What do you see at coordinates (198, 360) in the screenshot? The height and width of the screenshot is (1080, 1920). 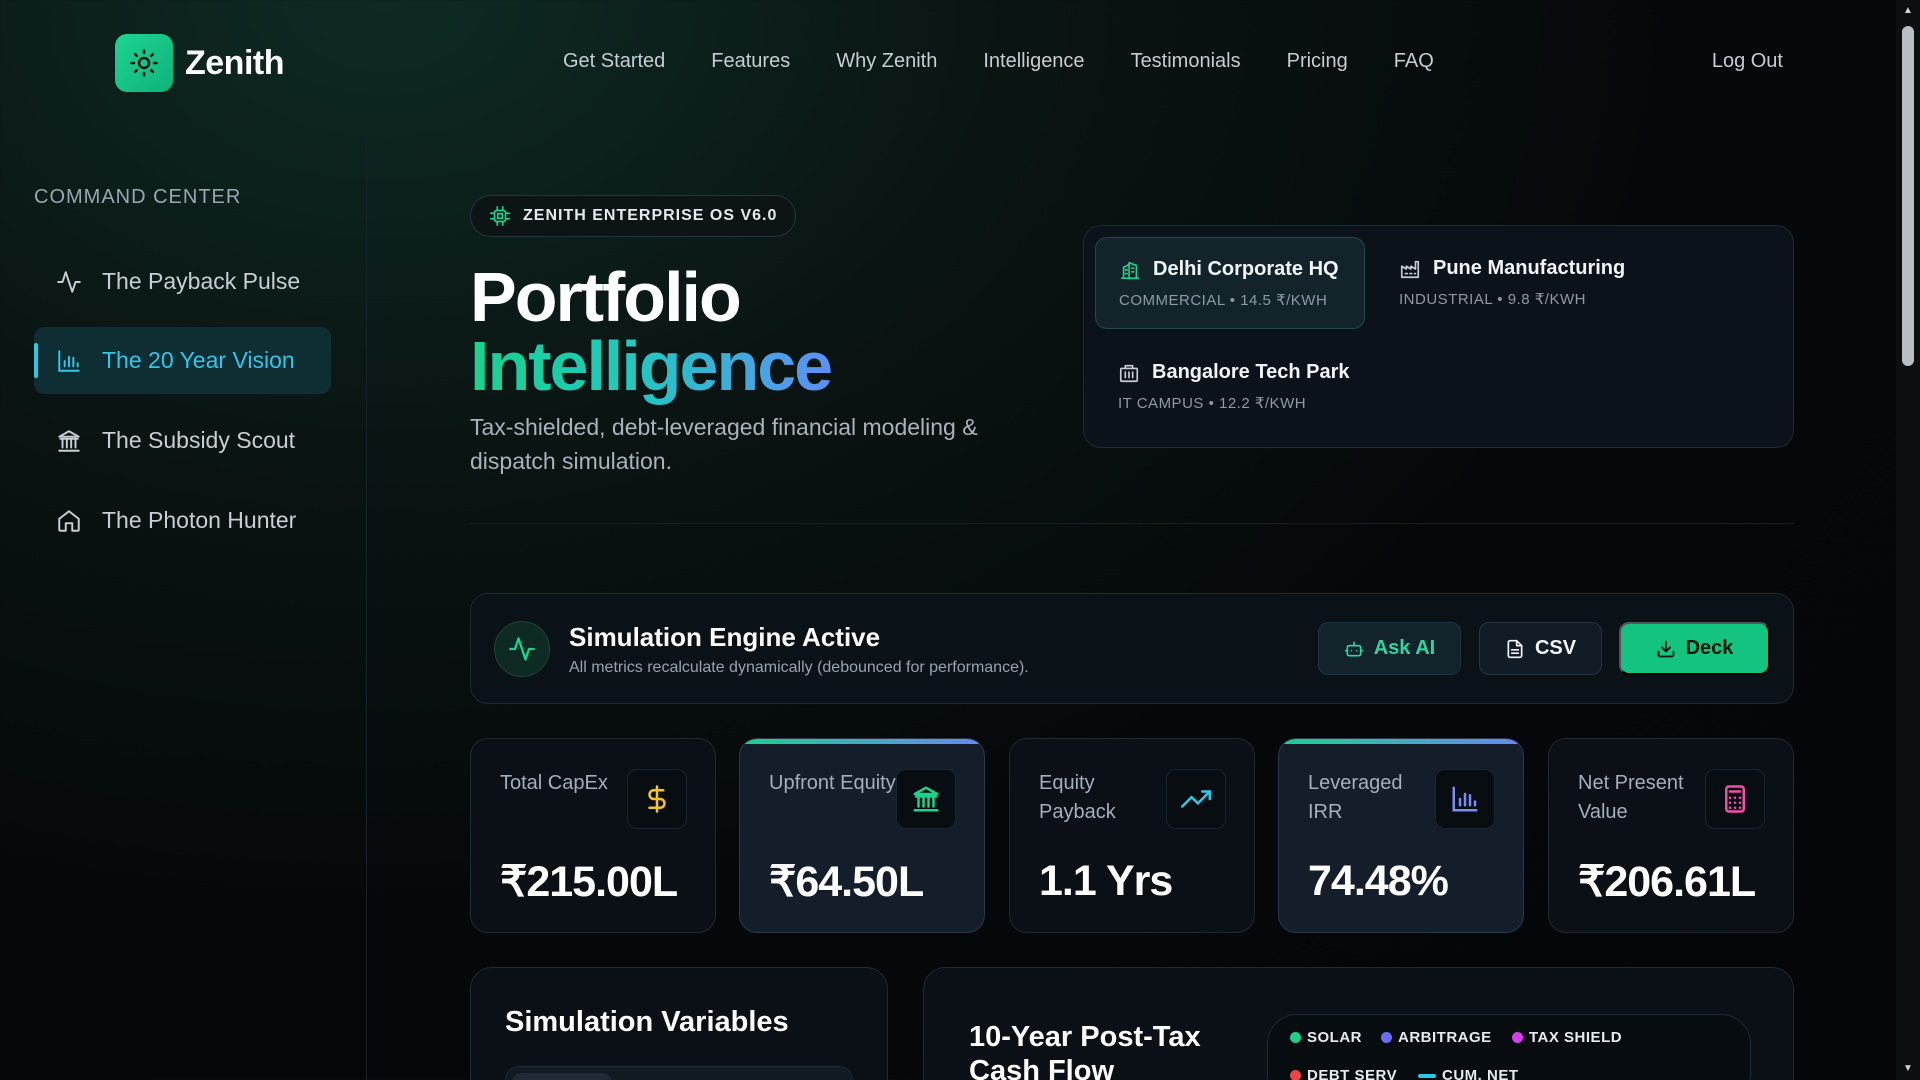 I see `sidebar-item-label: The 20 Year Vision` at bounding box center [198, 360].